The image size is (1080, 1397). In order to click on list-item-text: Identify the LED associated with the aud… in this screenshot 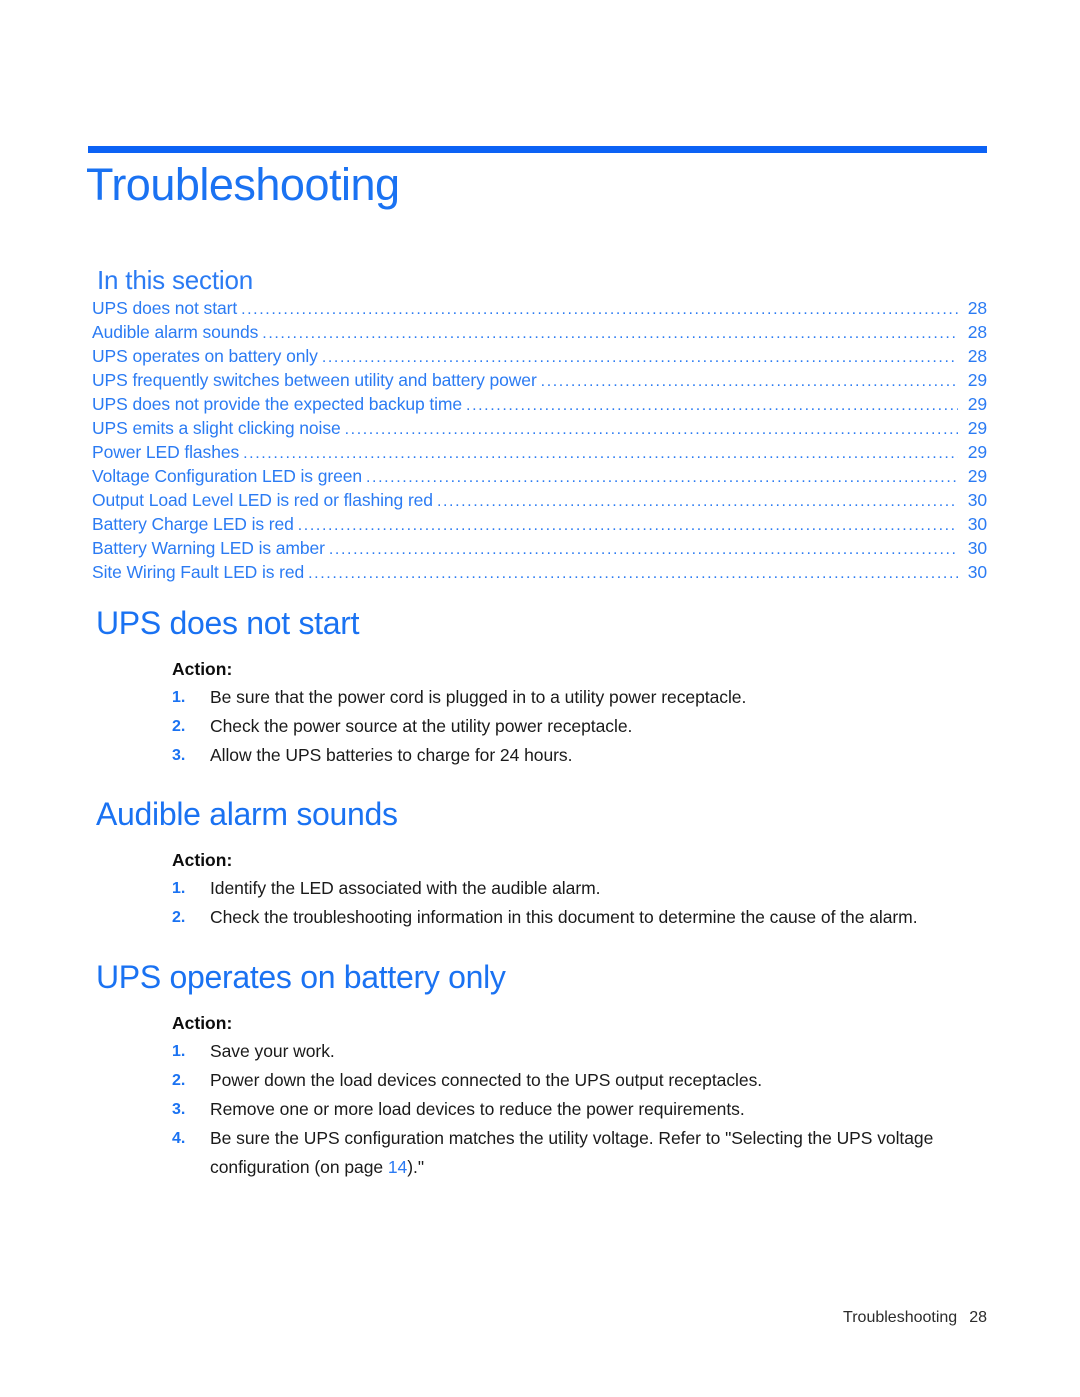, I will do `click(405, 888)`.